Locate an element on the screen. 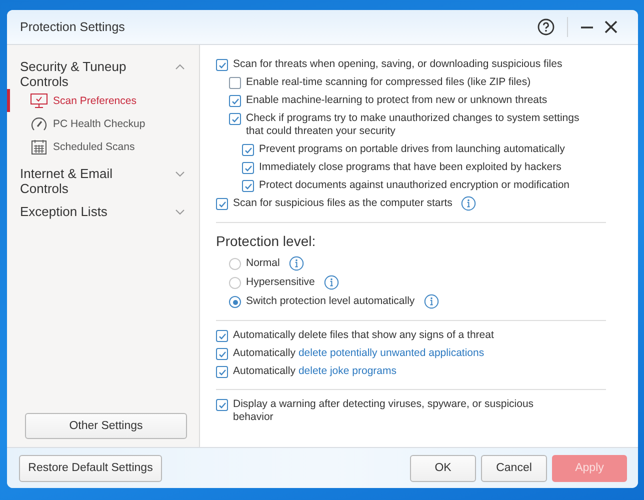 This screenshot has width=644, height=500. option-label: Prevent programs on portable drives from launching automatically is located at coordinates (412, 149).